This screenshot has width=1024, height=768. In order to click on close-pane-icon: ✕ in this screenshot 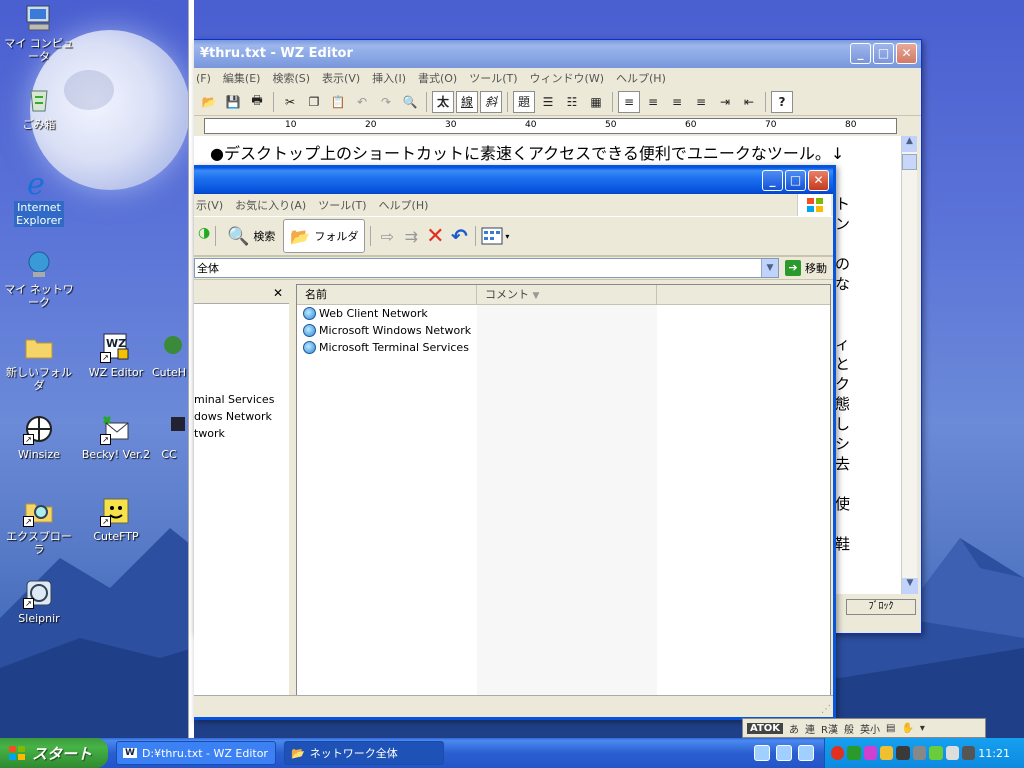, I will do `click(278, 293)`.